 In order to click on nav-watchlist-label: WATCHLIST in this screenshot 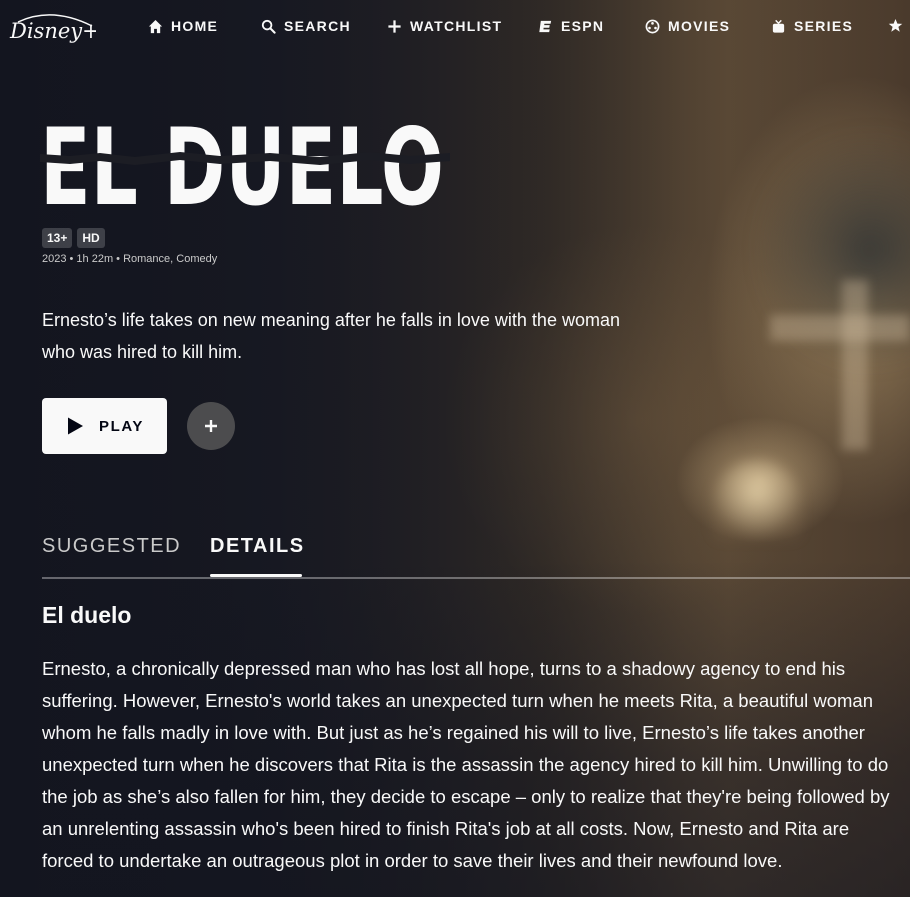, I will do `click(456, 26)`.